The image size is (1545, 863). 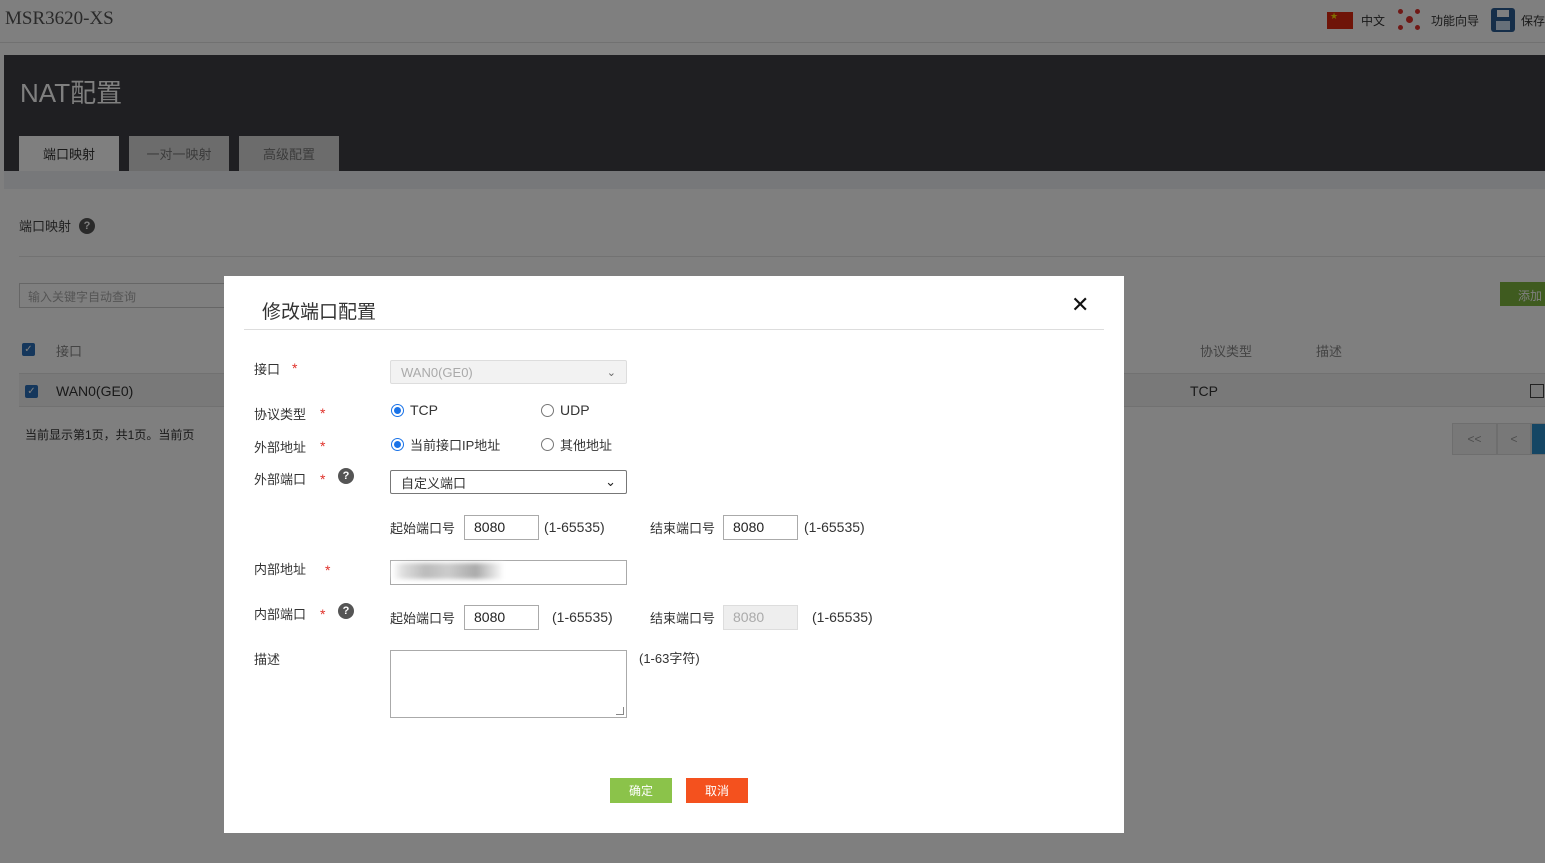 I want to click on dialog-divider, so click(x=674, y=329).